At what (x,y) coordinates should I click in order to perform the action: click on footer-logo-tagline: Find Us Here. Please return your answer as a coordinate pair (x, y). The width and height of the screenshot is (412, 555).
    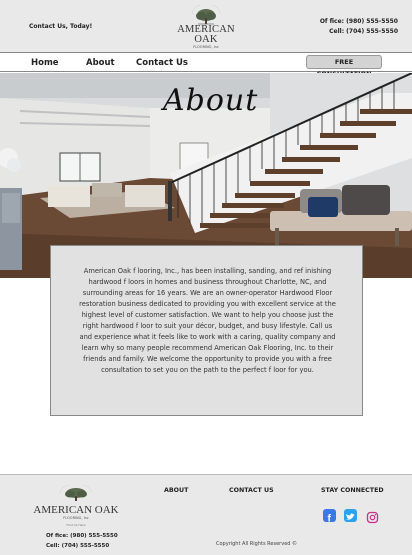
    Looking at the image, I should click on (76, 525).